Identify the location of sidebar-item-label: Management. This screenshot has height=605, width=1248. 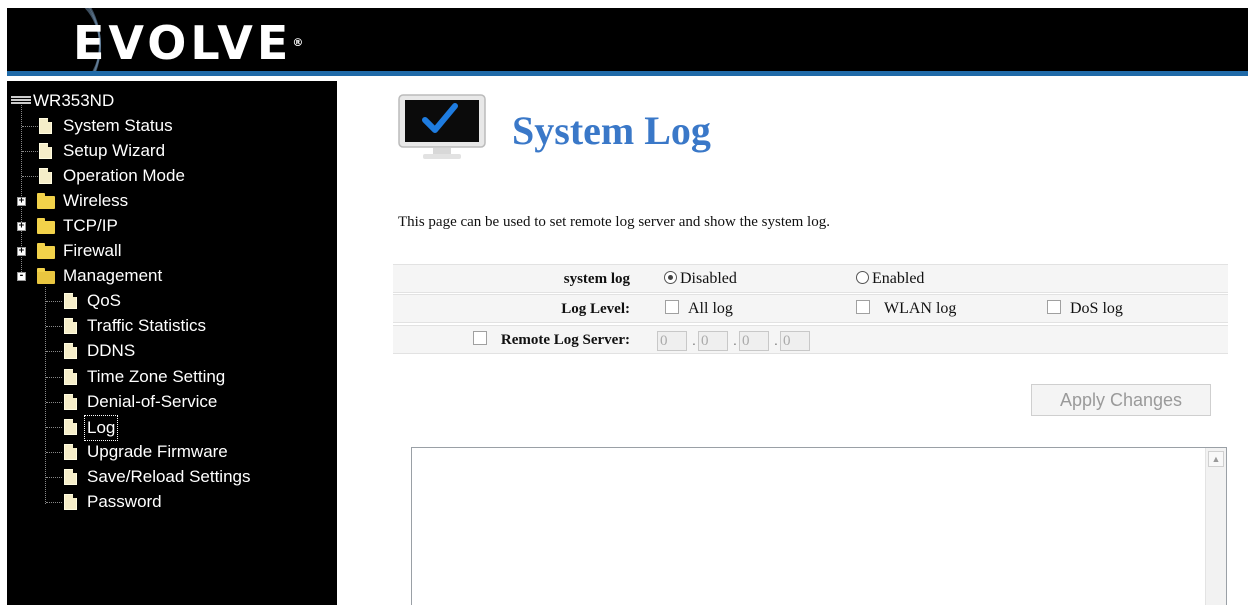
(113, 275).